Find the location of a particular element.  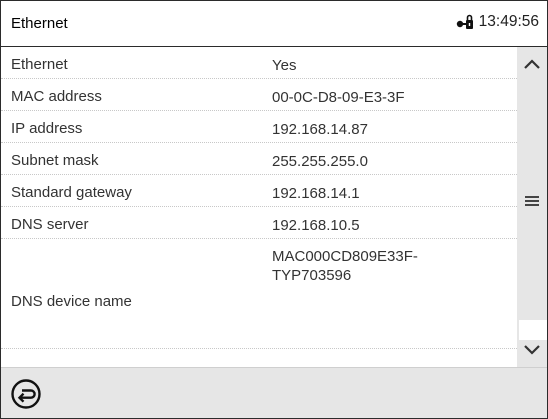

hamburger-icon is located at coordinates (532, 201).